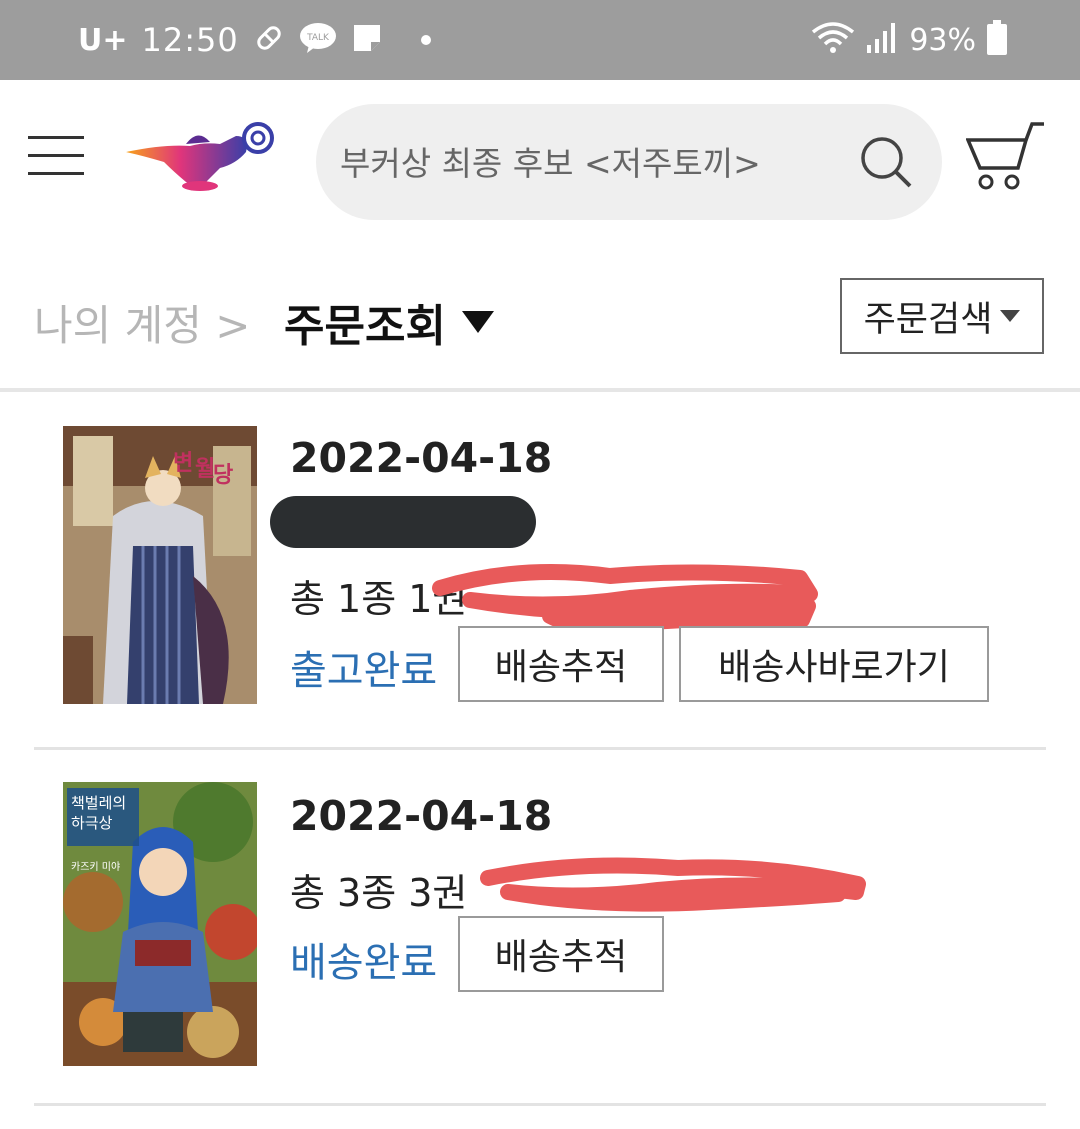 This screenshot has height=1129, width=1080. I want to click on breadcrumb-current: 주문조회, so click(365, 326).